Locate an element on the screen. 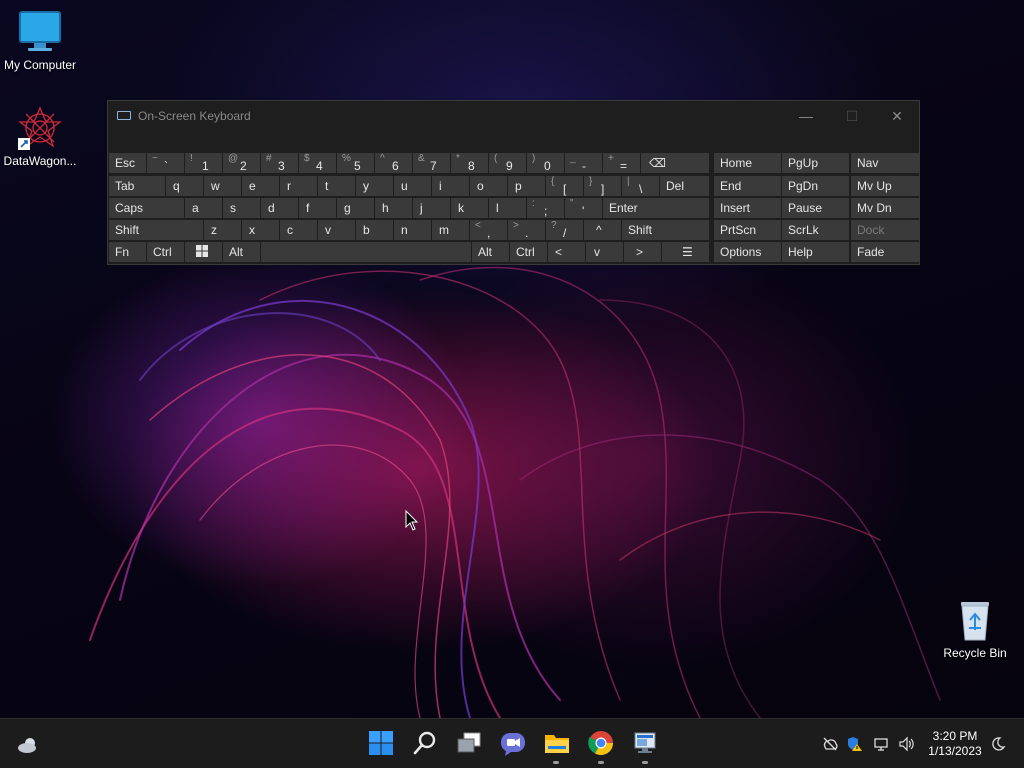 The image size is (1024, 768). display-icon is located at coordinates (881, 744).